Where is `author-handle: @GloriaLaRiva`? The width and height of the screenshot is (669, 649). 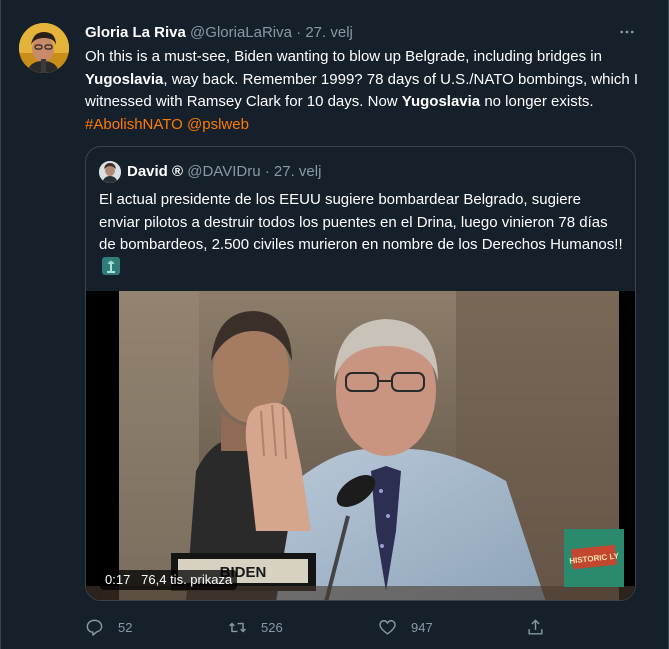 author-handle: @GloriaLaRiva is located at coordinates (241, 32).